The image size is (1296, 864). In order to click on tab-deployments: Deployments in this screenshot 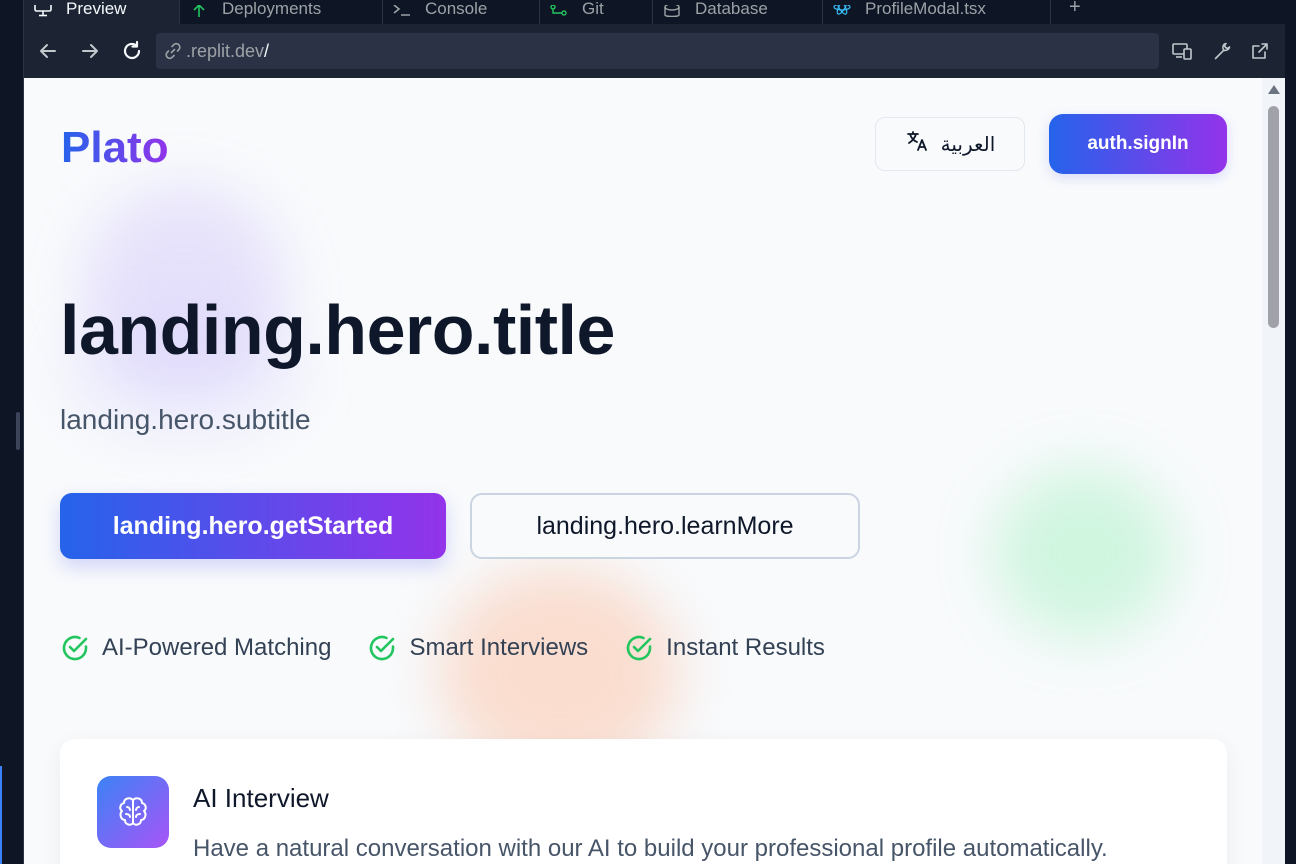, I will do `click(281, 12)`.